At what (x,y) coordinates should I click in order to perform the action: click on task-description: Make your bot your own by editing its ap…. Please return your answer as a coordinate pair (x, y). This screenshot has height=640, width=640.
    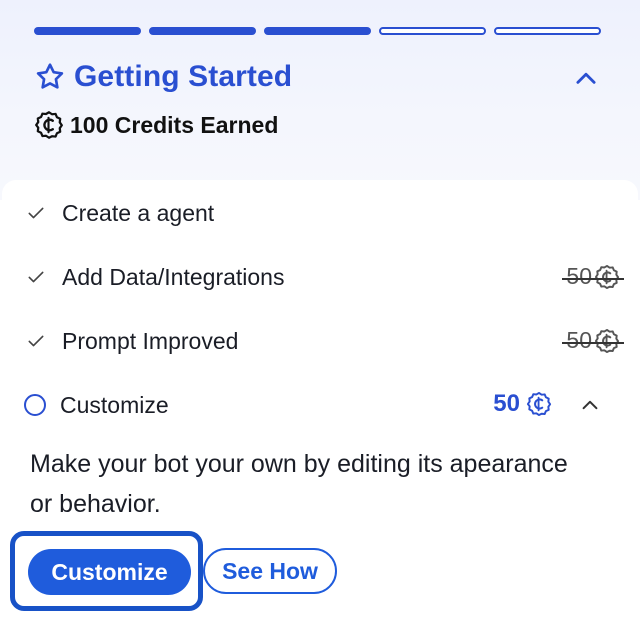
    Looking at the image, I should click on (299, 484).